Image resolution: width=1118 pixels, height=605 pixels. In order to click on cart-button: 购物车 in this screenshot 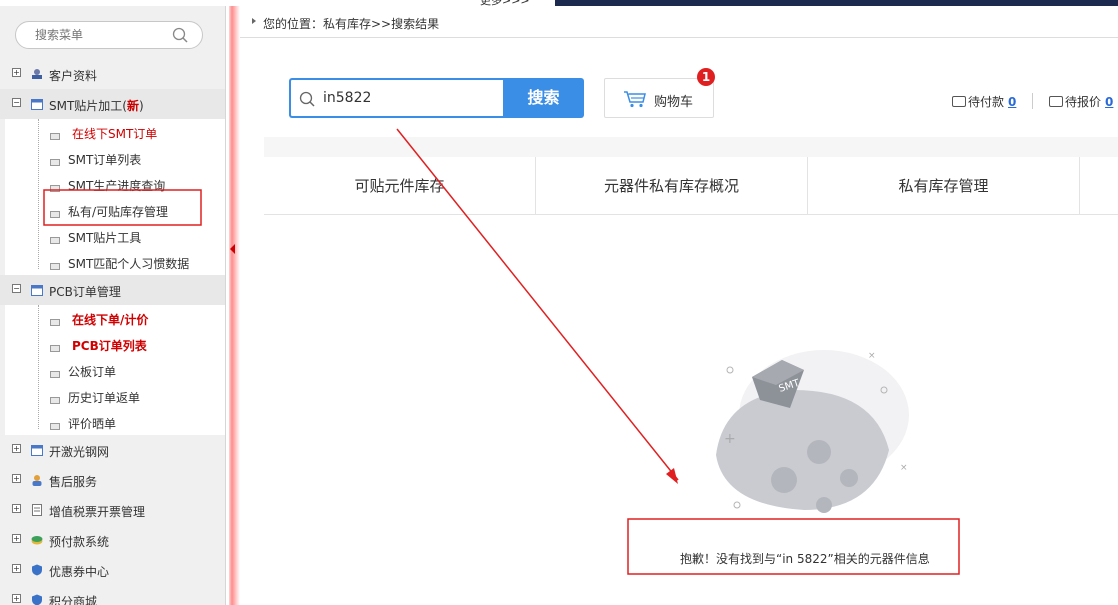, I will do `click(659, 98)`.